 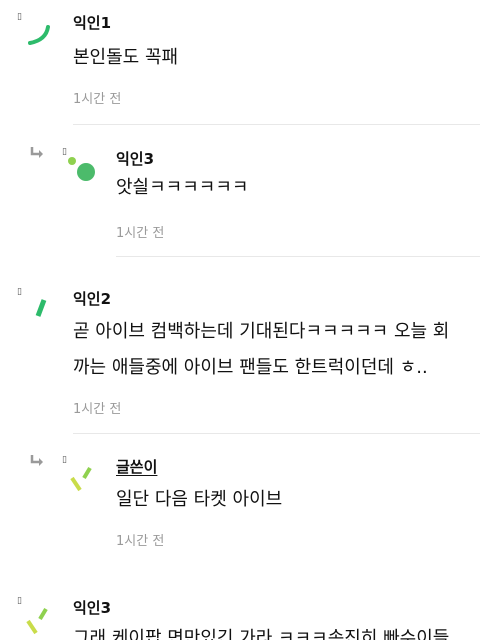 I want to click on comment-text: 곧 아이브 컴백하는데 기대된다ㅋㅋㅋㅋㅋ 오늘 회, so click(x=261, y=331).